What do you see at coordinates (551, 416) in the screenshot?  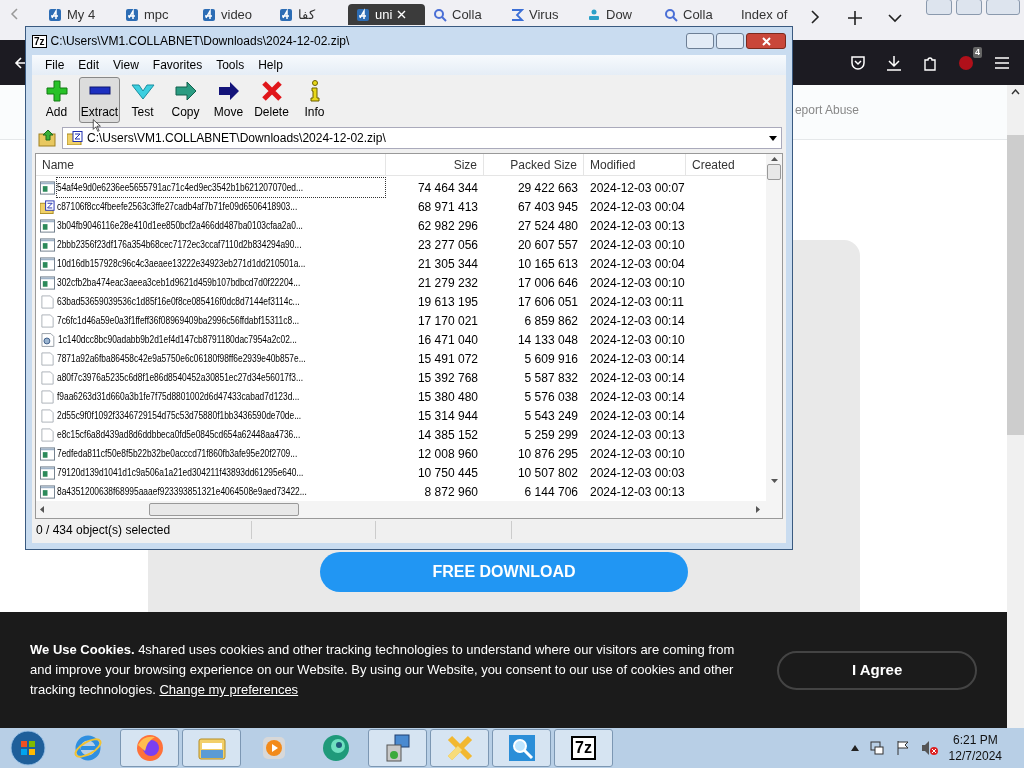 I see `packed-size-cell-text: 5 543 249` at bounding box center [551, 416].